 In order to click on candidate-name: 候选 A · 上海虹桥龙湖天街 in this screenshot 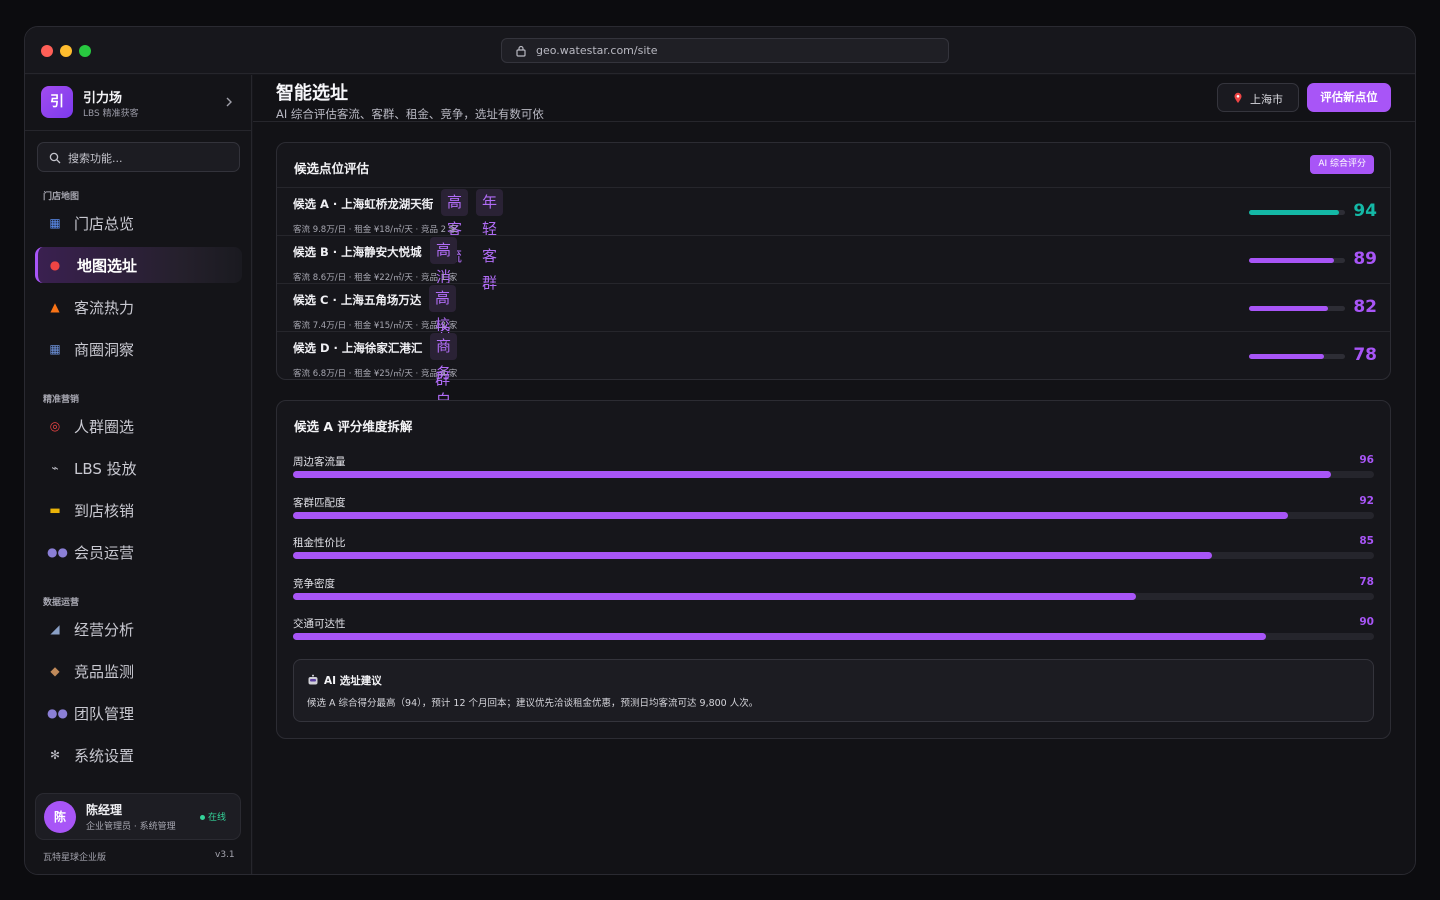, I will do `click(363, 204)`.